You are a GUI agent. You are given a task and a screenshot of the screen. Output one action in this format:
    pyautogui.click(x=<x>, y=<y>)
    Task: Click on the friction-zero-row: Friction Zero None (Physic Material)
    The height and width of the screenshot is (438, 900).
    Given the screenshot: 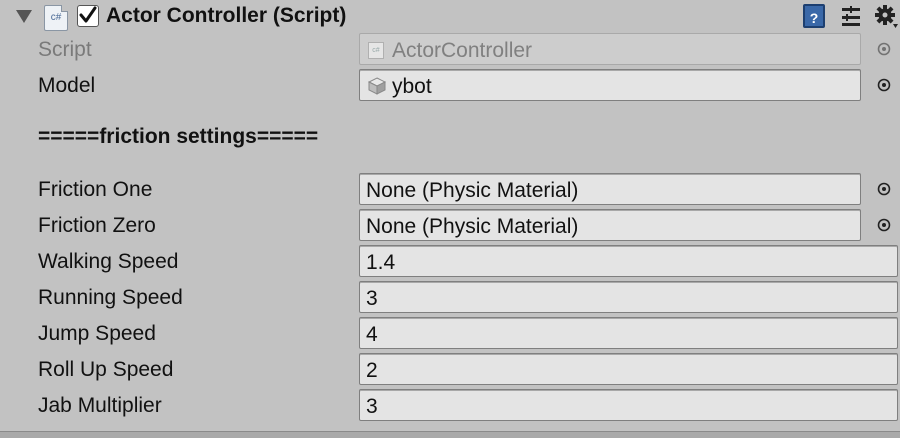 What is the action you would take?
    pyautogui.click(x=450, y=226)
    